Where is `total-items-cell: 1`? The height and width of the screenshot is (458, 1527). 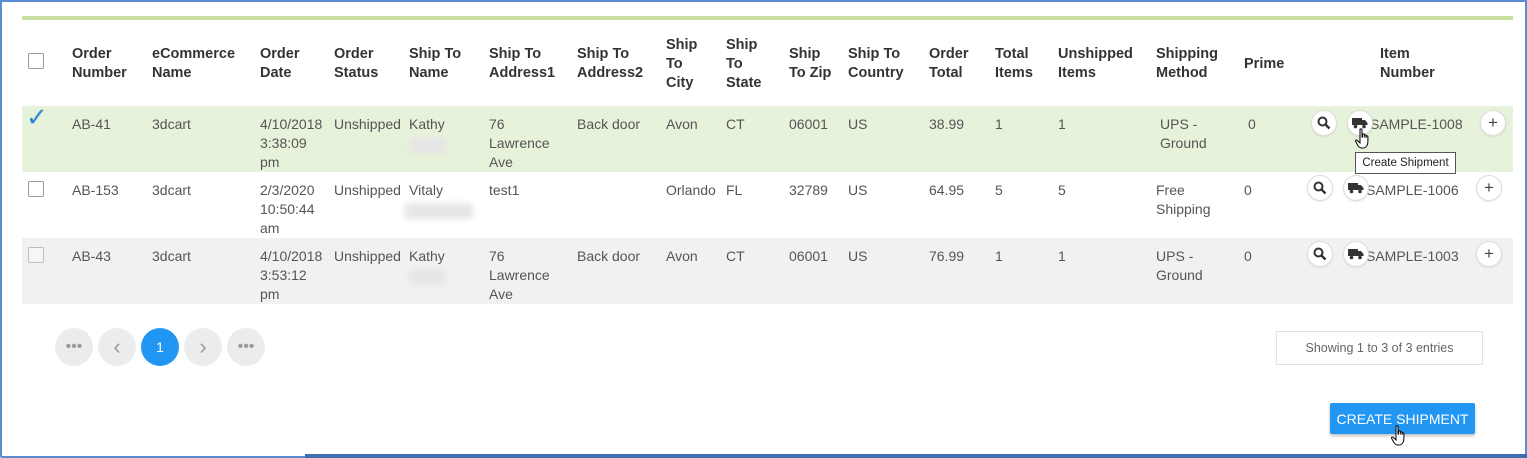 total-items-cell: 1 is located at coordinates (999, 256).